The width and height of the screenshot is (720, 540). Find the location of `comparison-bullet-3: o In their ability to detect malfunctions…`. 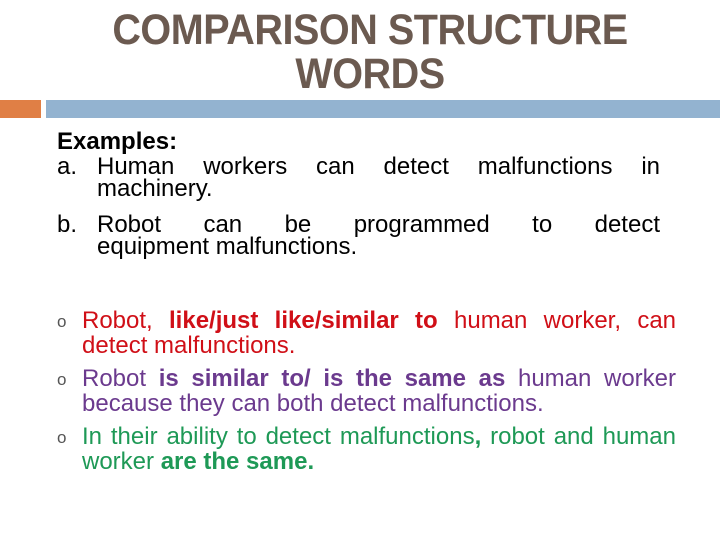

comparison-bullet-3: o In their ability to detect malfunctions… is located at coordinates (366, 449).